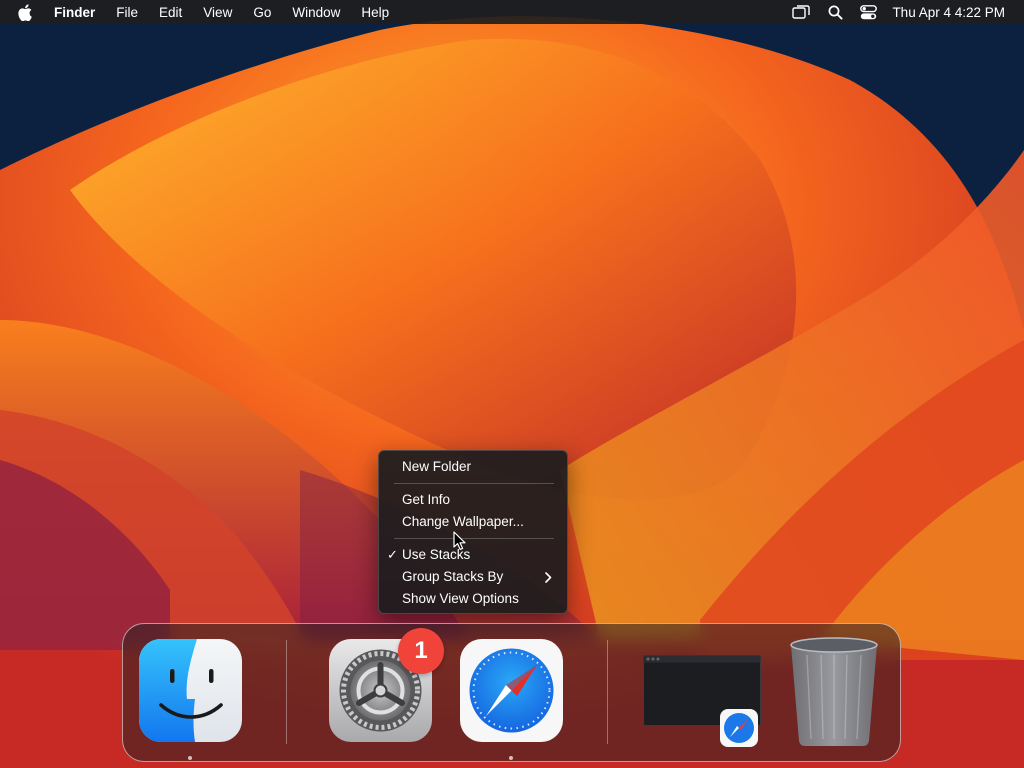 This screenshot has width=1024, height=768. I want to click on menu-edit: Edit, so click(170, 12).